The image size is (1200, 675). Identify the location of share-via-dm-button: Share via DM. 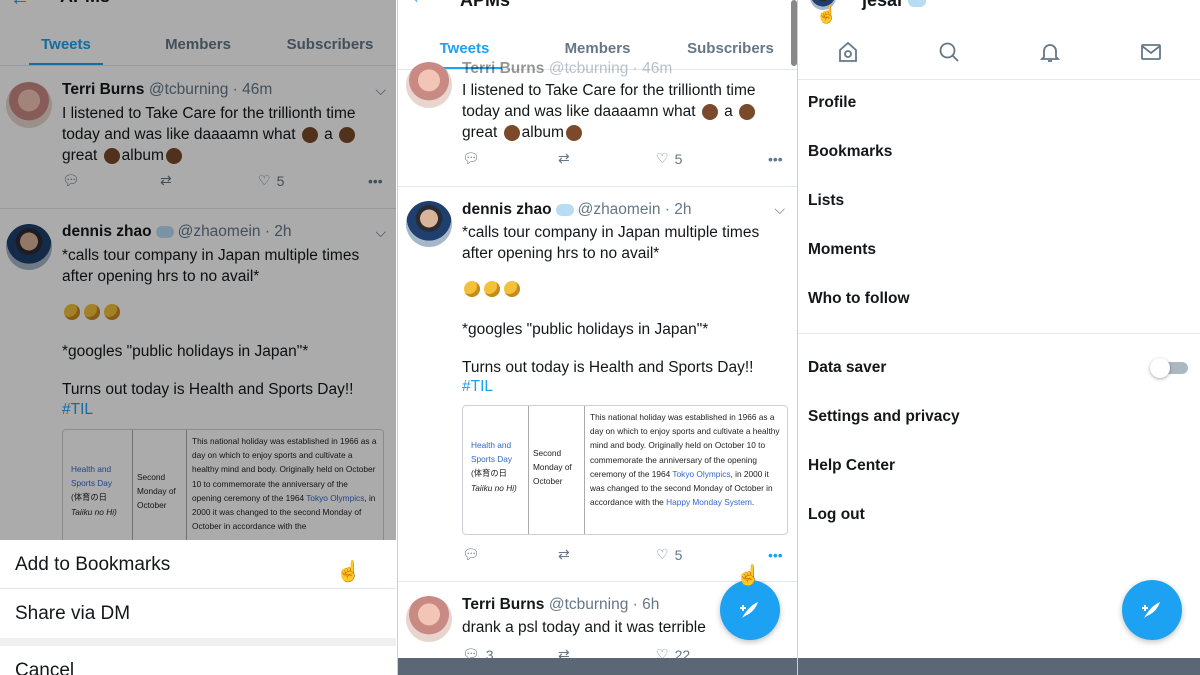
(198, 617).